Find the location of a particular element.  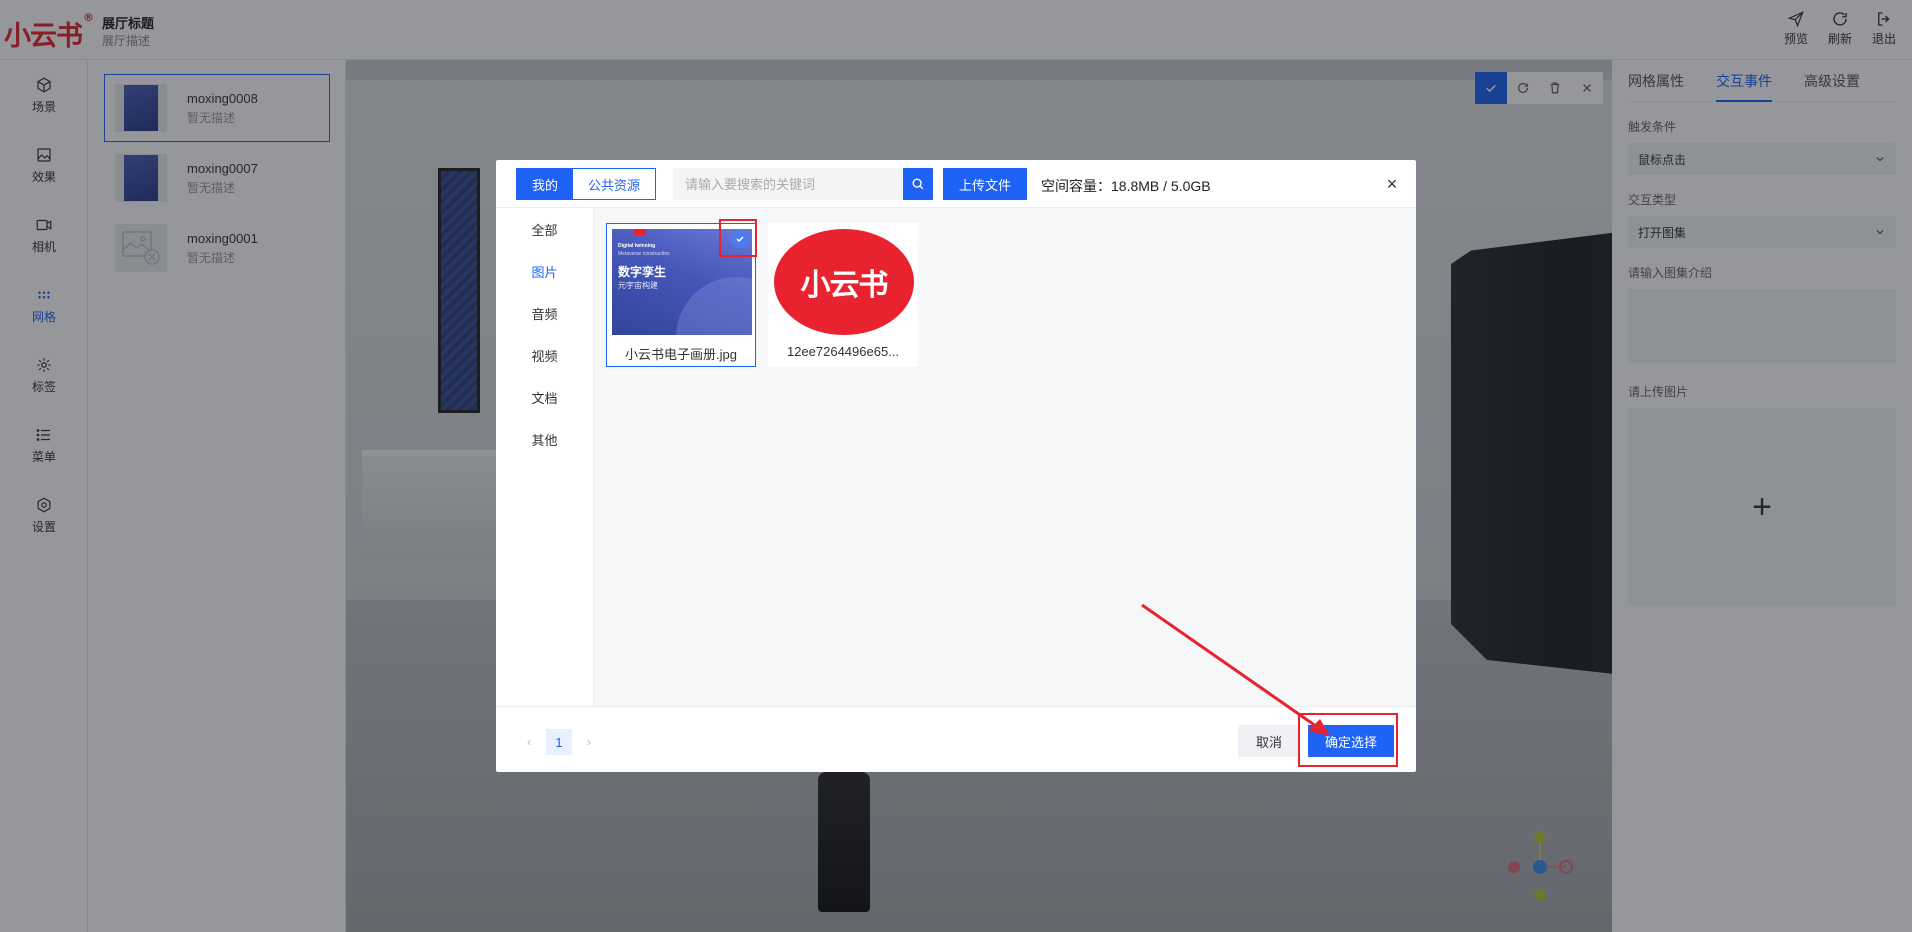

tab-my-resources: 我的 is located at coordinates (545, 184).